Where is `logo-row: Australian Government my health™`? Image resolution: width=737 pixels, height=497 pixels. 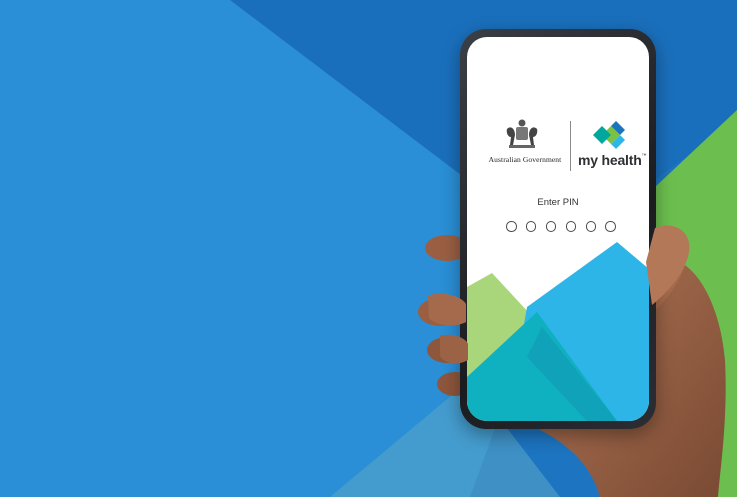 logo-row: Australian Government my health™ is located at coordinates (558, 147).